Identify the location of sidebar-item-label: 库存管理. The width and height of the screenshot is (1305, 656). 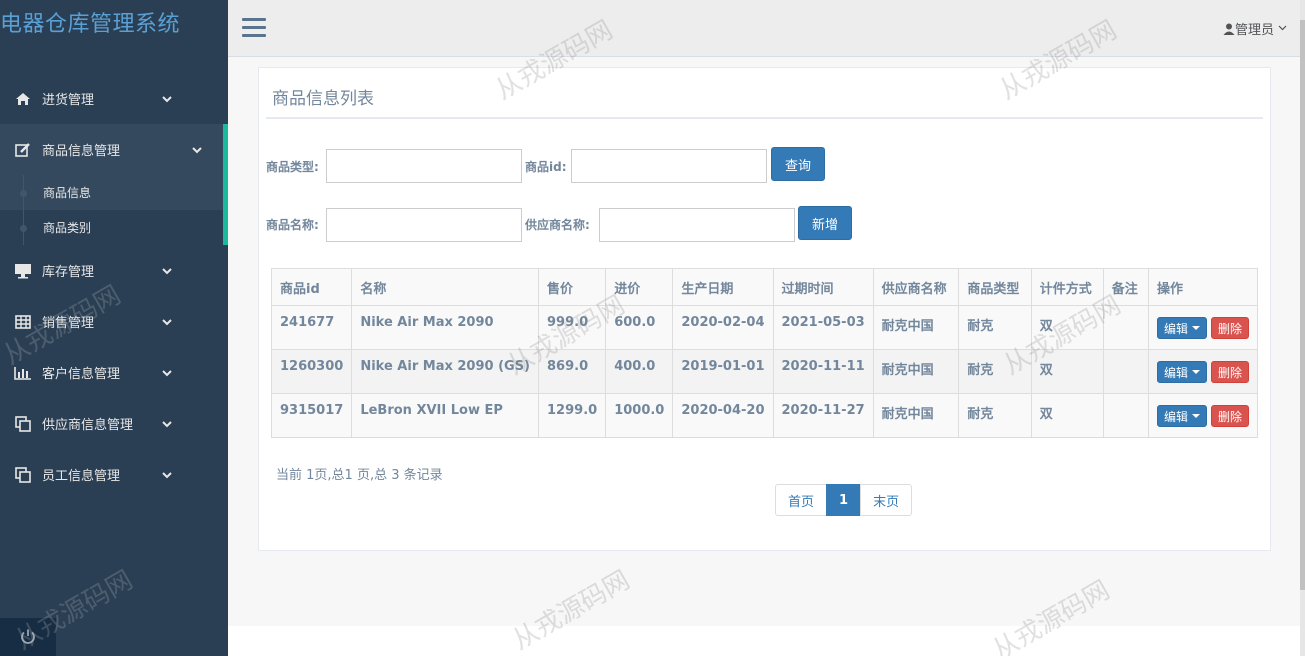
(68, 272).